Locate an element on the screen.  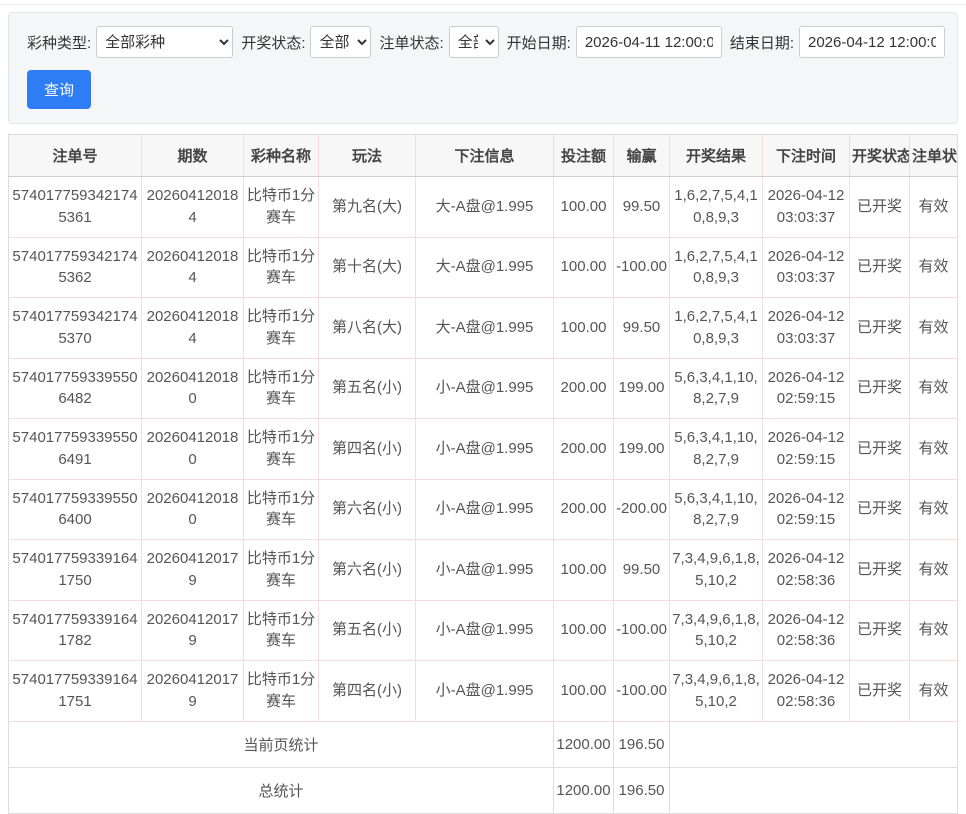
bet-time-cell: 2026-04-12 03:03:37 is located at coordinates (806, 267).